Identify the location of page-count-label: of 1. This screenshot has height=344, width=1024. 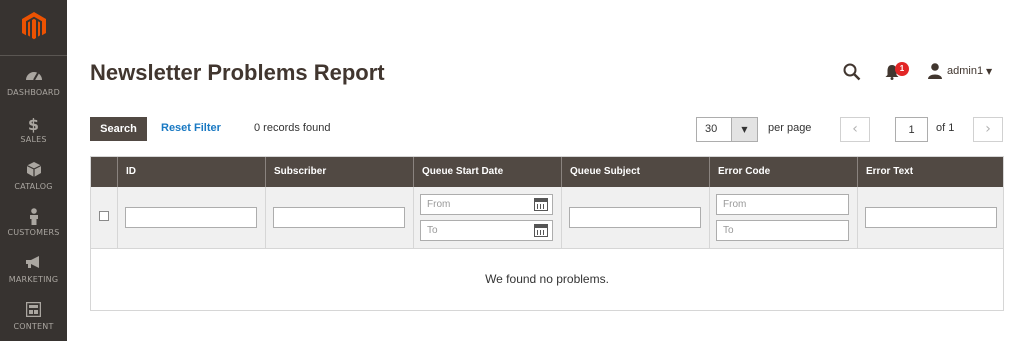
(945, 128).